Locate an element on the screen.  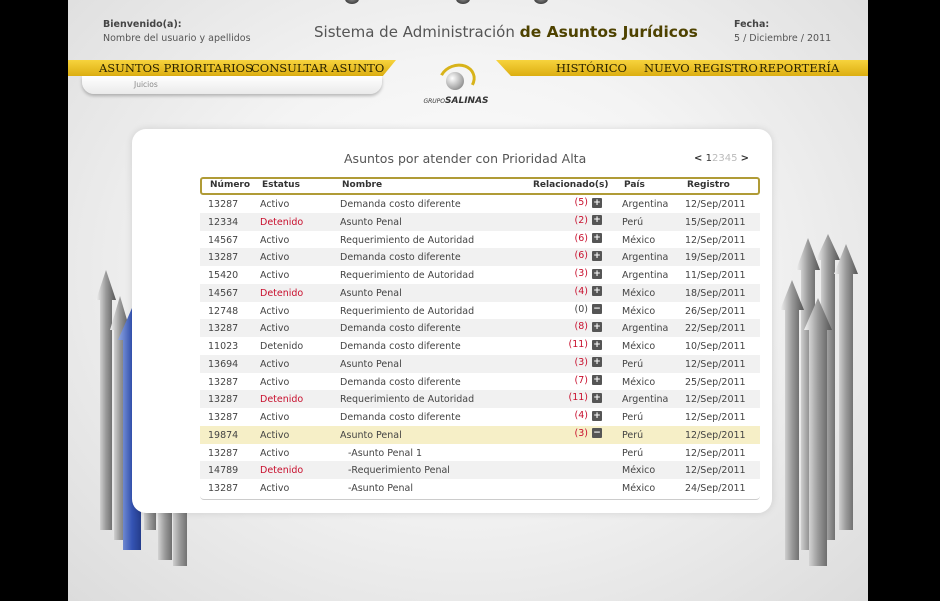
col-relacionados: Relacionado(s) is located at coordinates (571, 185).